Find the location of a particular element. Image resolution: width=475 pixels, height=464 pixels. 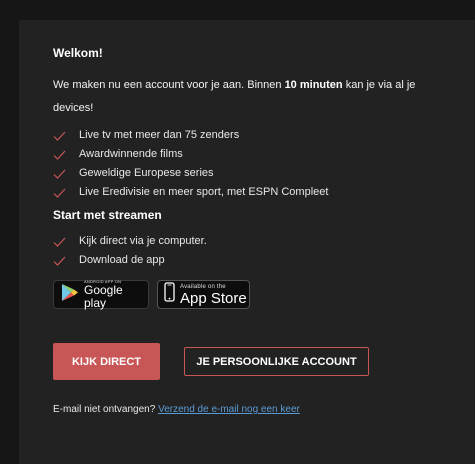

streaming-label: Kijk direct via je computer. is located at coordinates (143, 241).